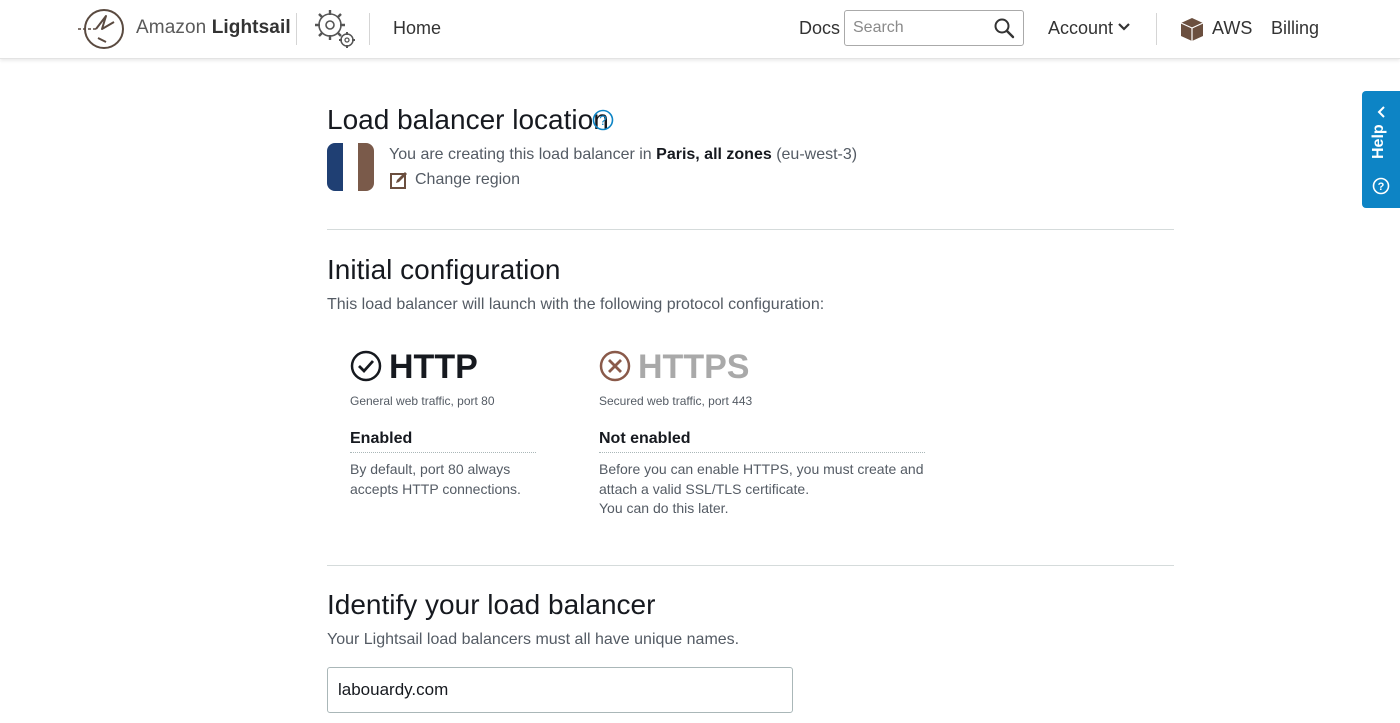 This screenshot has height=723, width=1400. What do you see at coordinates (251, 27) in the screenshot?
I see `brand-bold: Lightsail` at bounding box center [251, 27].